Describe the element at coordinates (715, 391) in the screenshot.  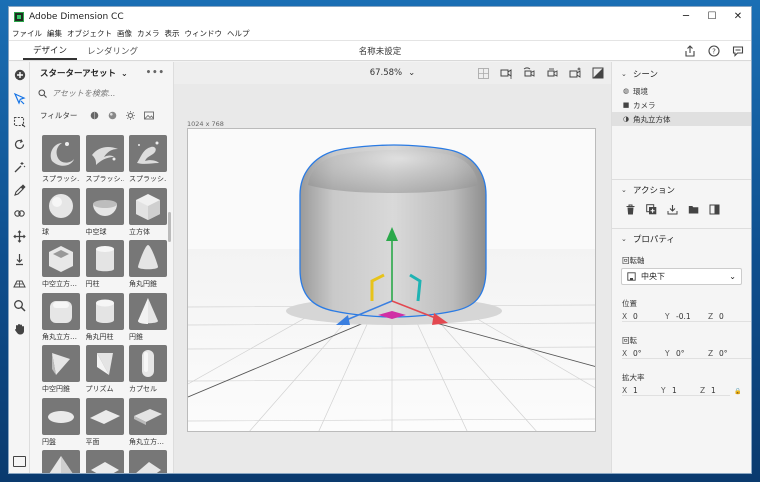
I see `scale-z-field: Z1` at that location.